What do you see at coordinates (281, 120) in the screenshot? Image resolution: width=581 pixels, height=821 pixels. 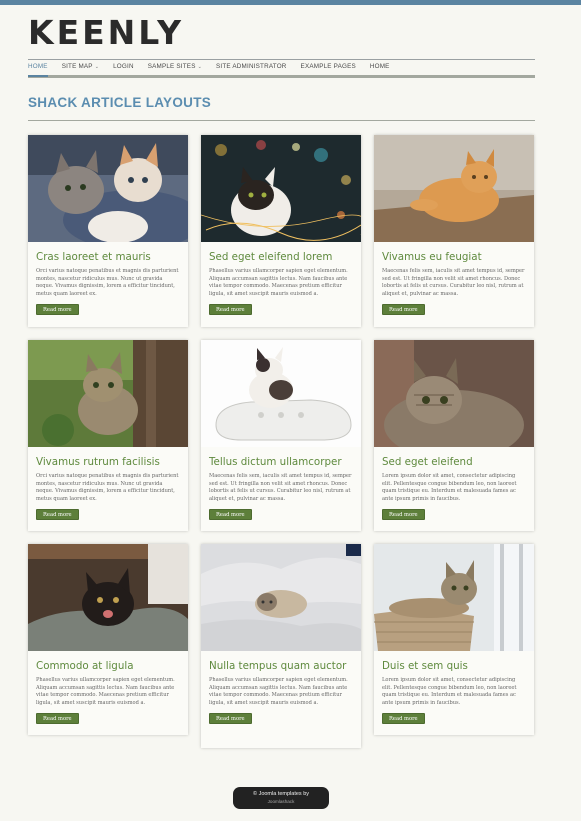 I see `divider` at bounding box center [281, 120].